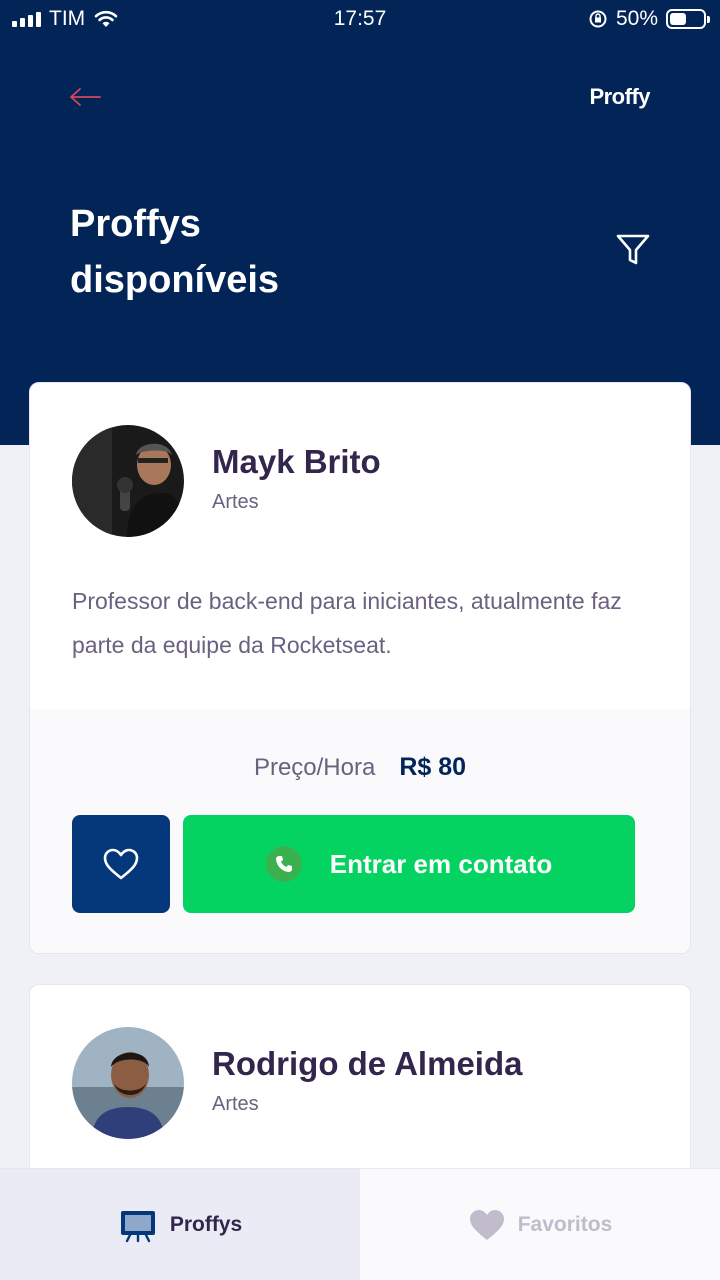 This screenshot has height=1280, width=720. Describe the element at coordinates (486, 1224) in the screenshot. I see `heart-icon` at that location.